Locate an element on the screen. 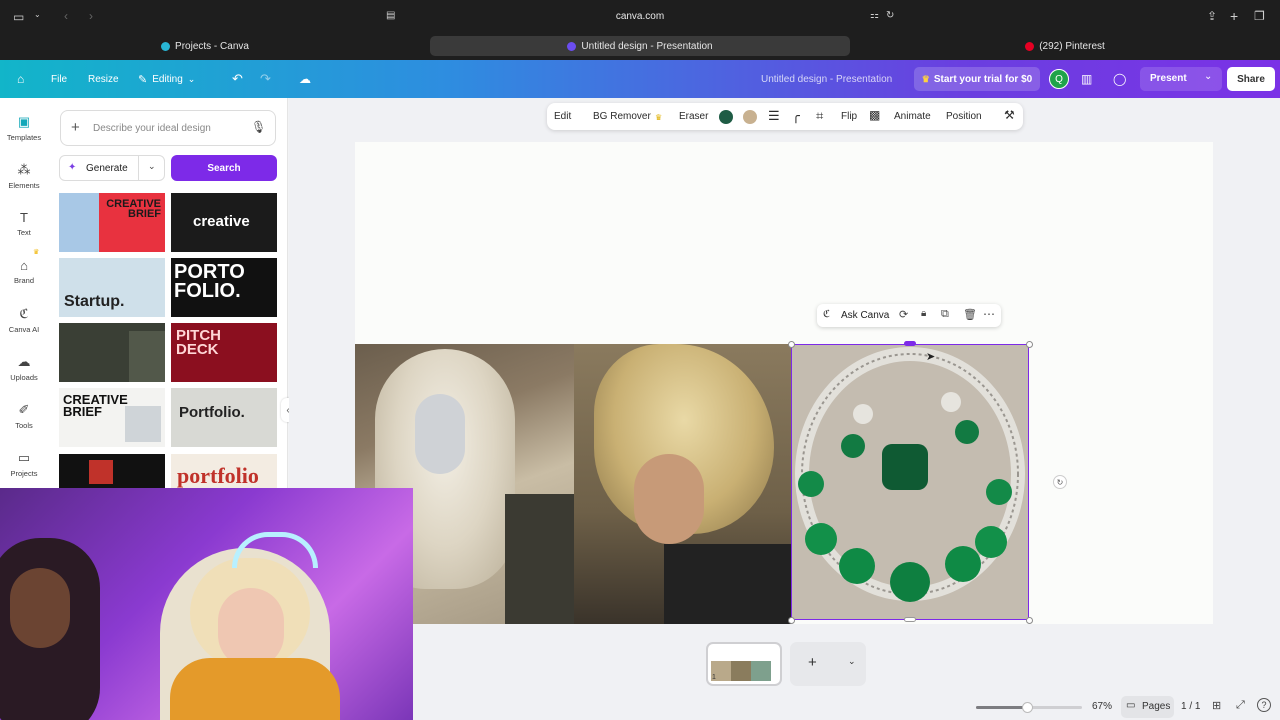 Image resolution: width=1280 pixels, height=720 pixels. document-title: Untitled design - Presentation is located at coordinates (826, 79).